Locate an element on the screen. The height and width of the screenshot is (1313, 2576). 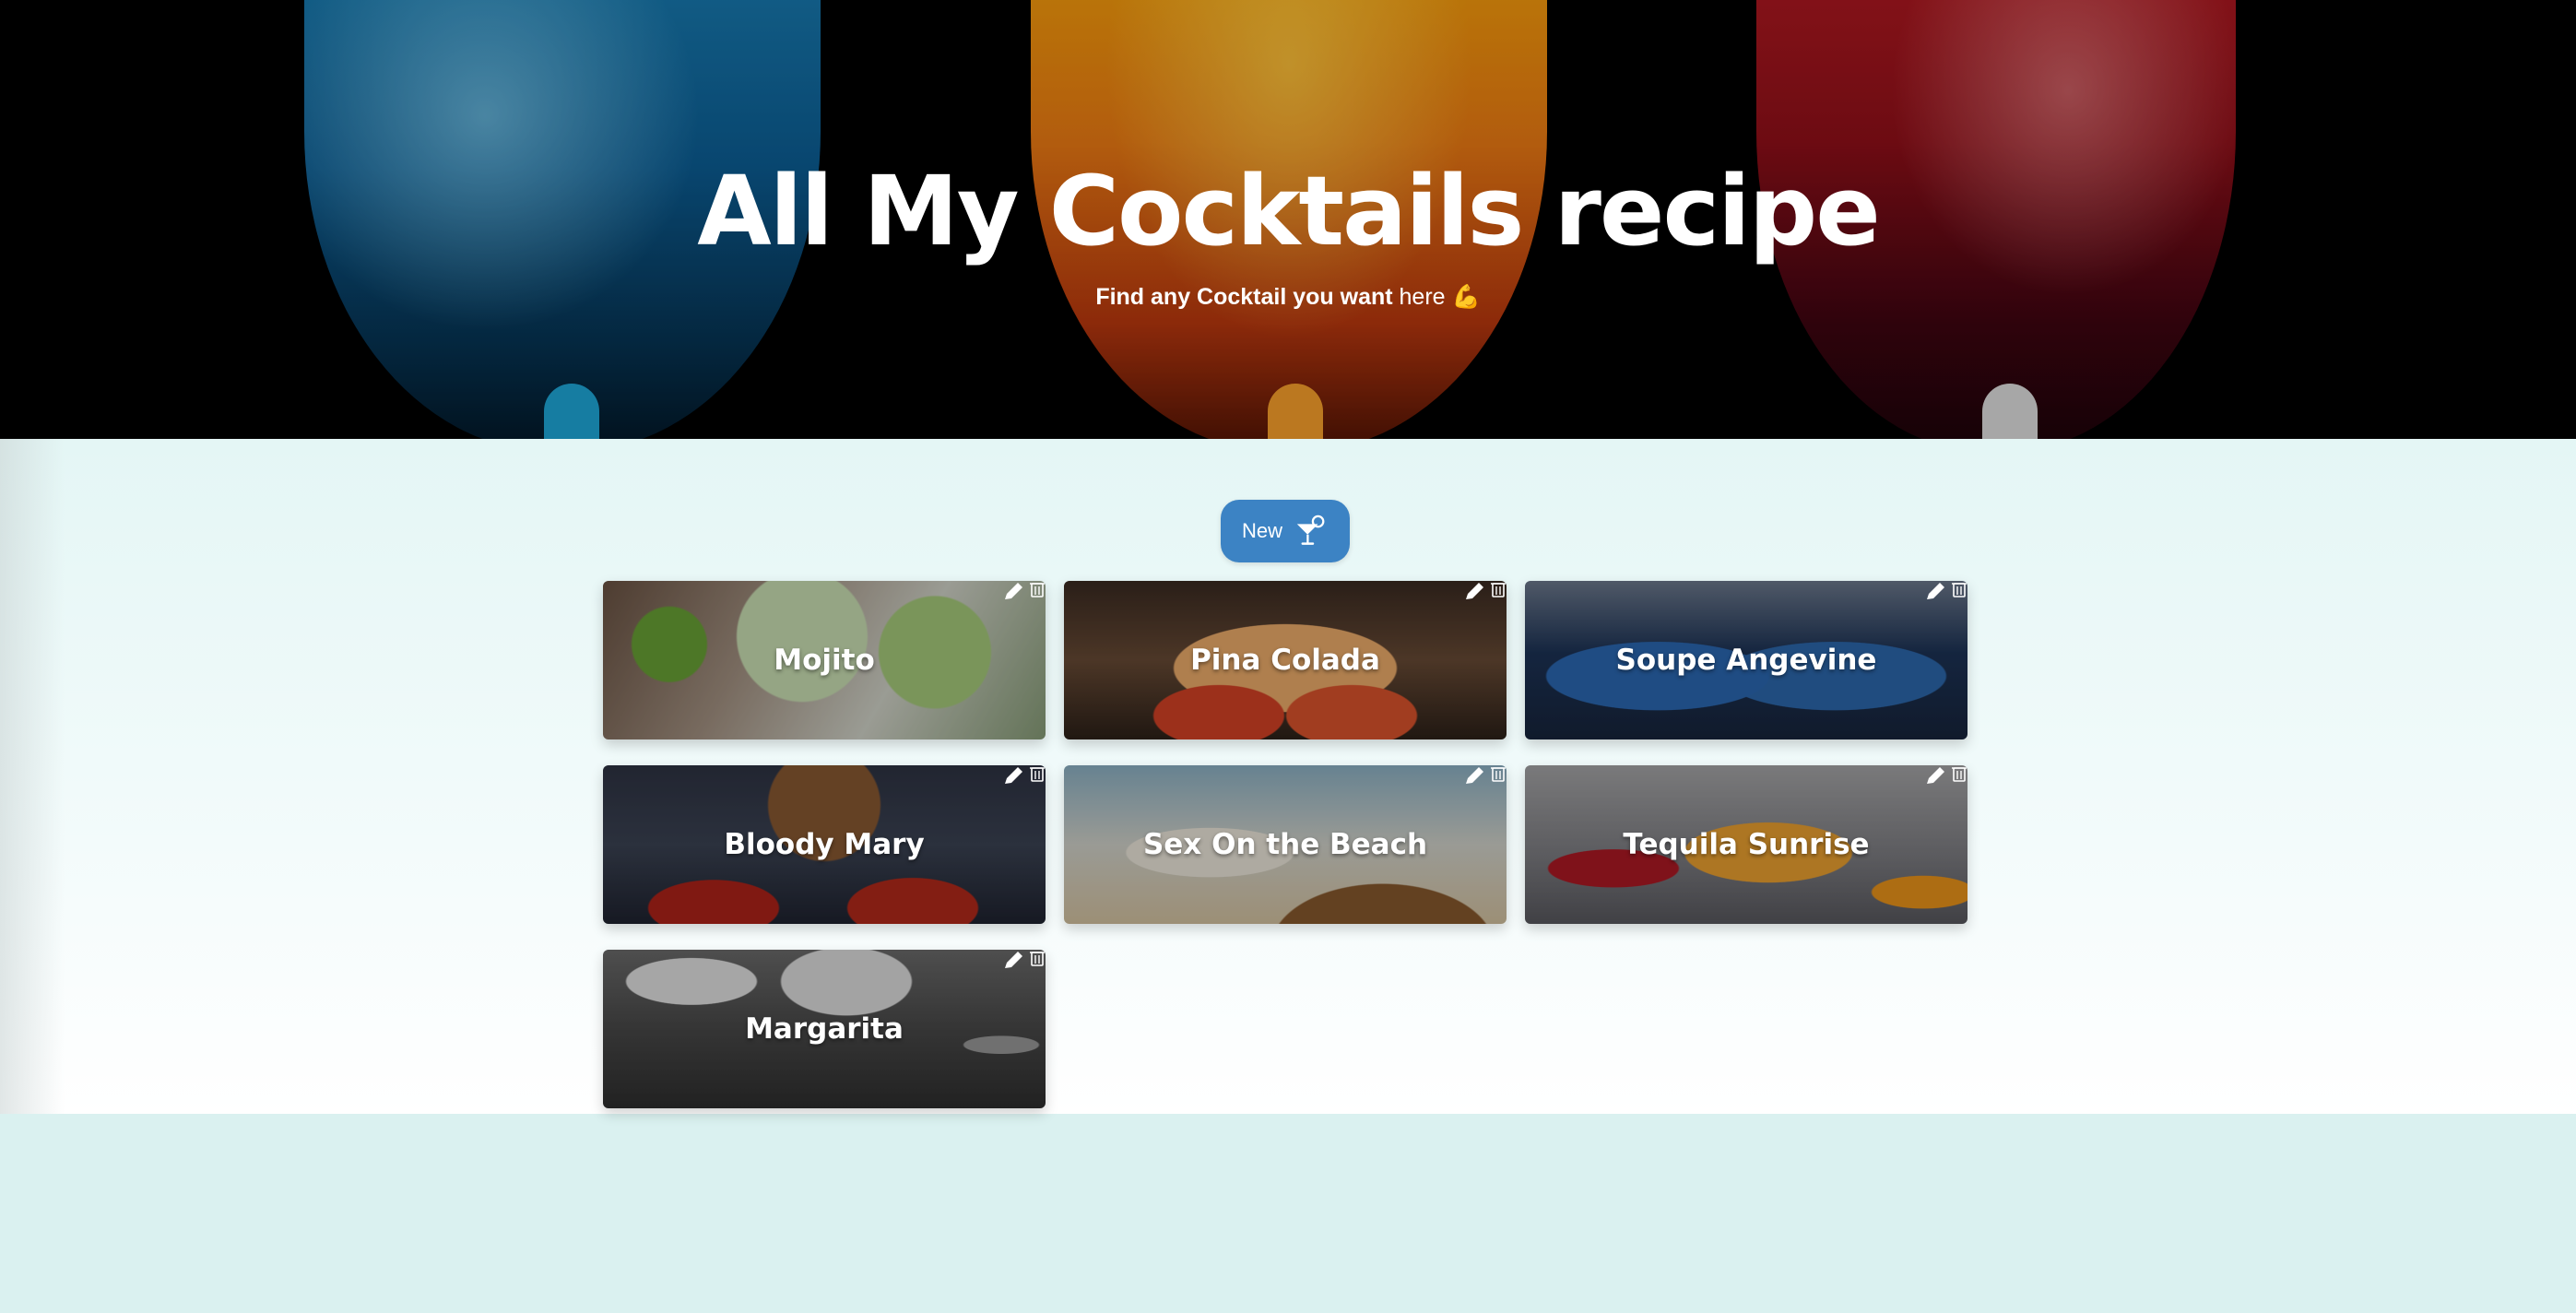
flexed-biceps-icon: 💪 is located at coordinates (1466, 297).